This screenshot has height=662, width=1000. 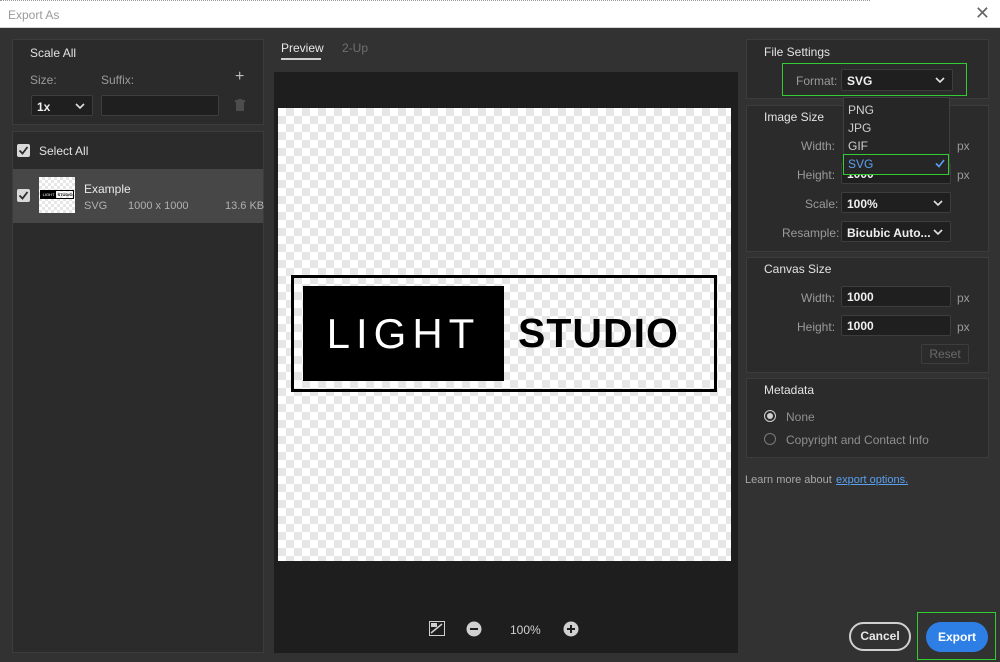 What do you see at coordinates (43, 80) in the screenshot?
I see `size-label: Size:` at bounding box center [43, 80].